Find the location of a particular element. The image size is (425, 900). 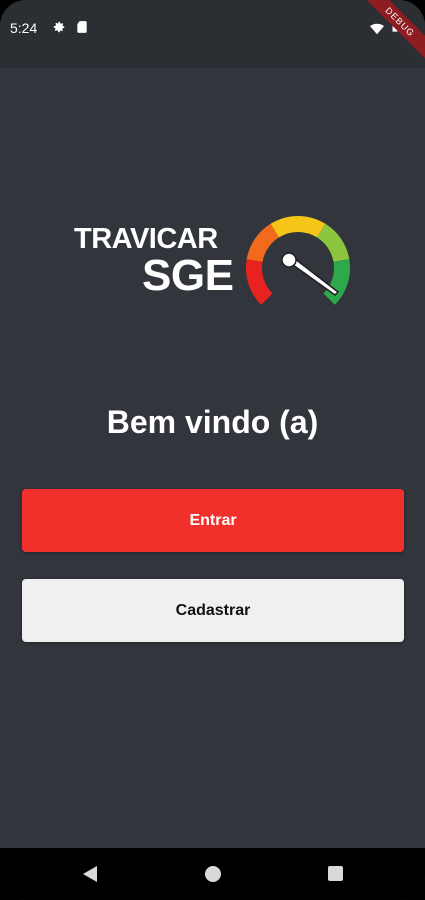

speedometer-gauge-icon is located at coordinates (298, 260).